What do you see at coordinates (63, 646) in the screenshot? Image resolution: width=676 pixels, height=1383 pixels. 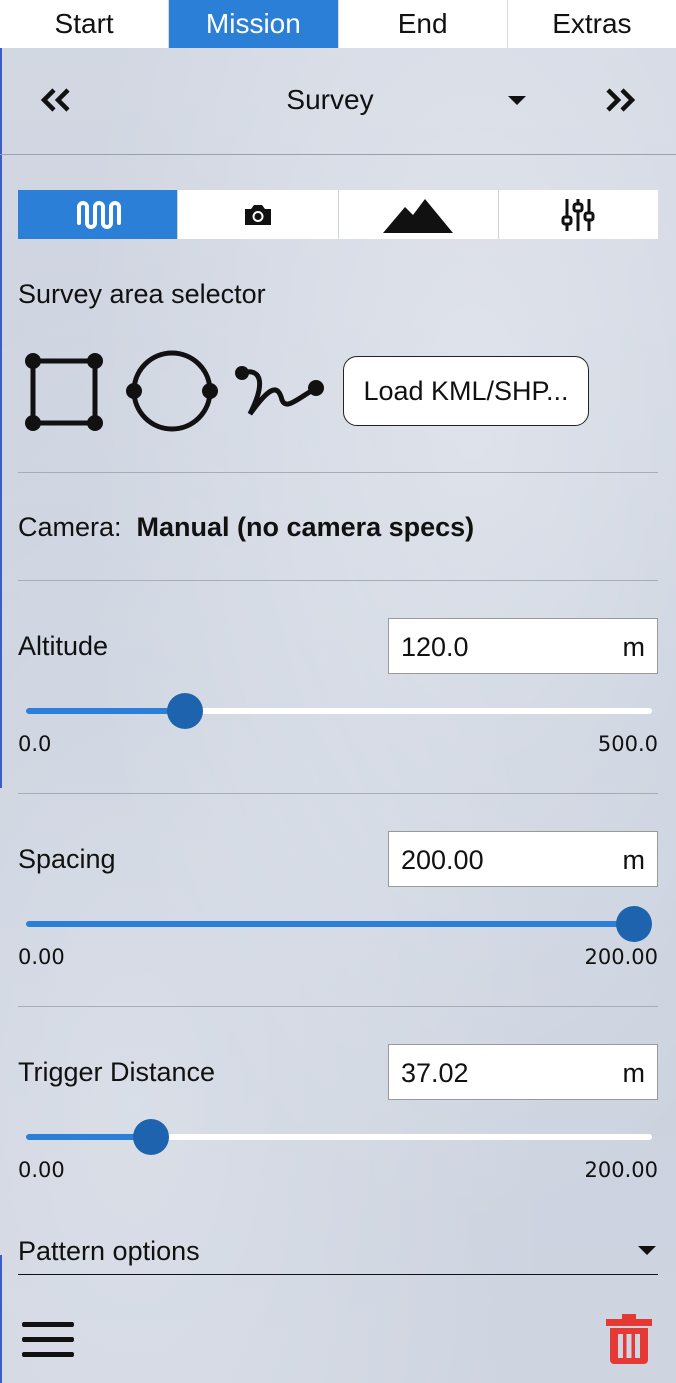 I see `altitude-label: Altitude` at bounding box center [63, 646].